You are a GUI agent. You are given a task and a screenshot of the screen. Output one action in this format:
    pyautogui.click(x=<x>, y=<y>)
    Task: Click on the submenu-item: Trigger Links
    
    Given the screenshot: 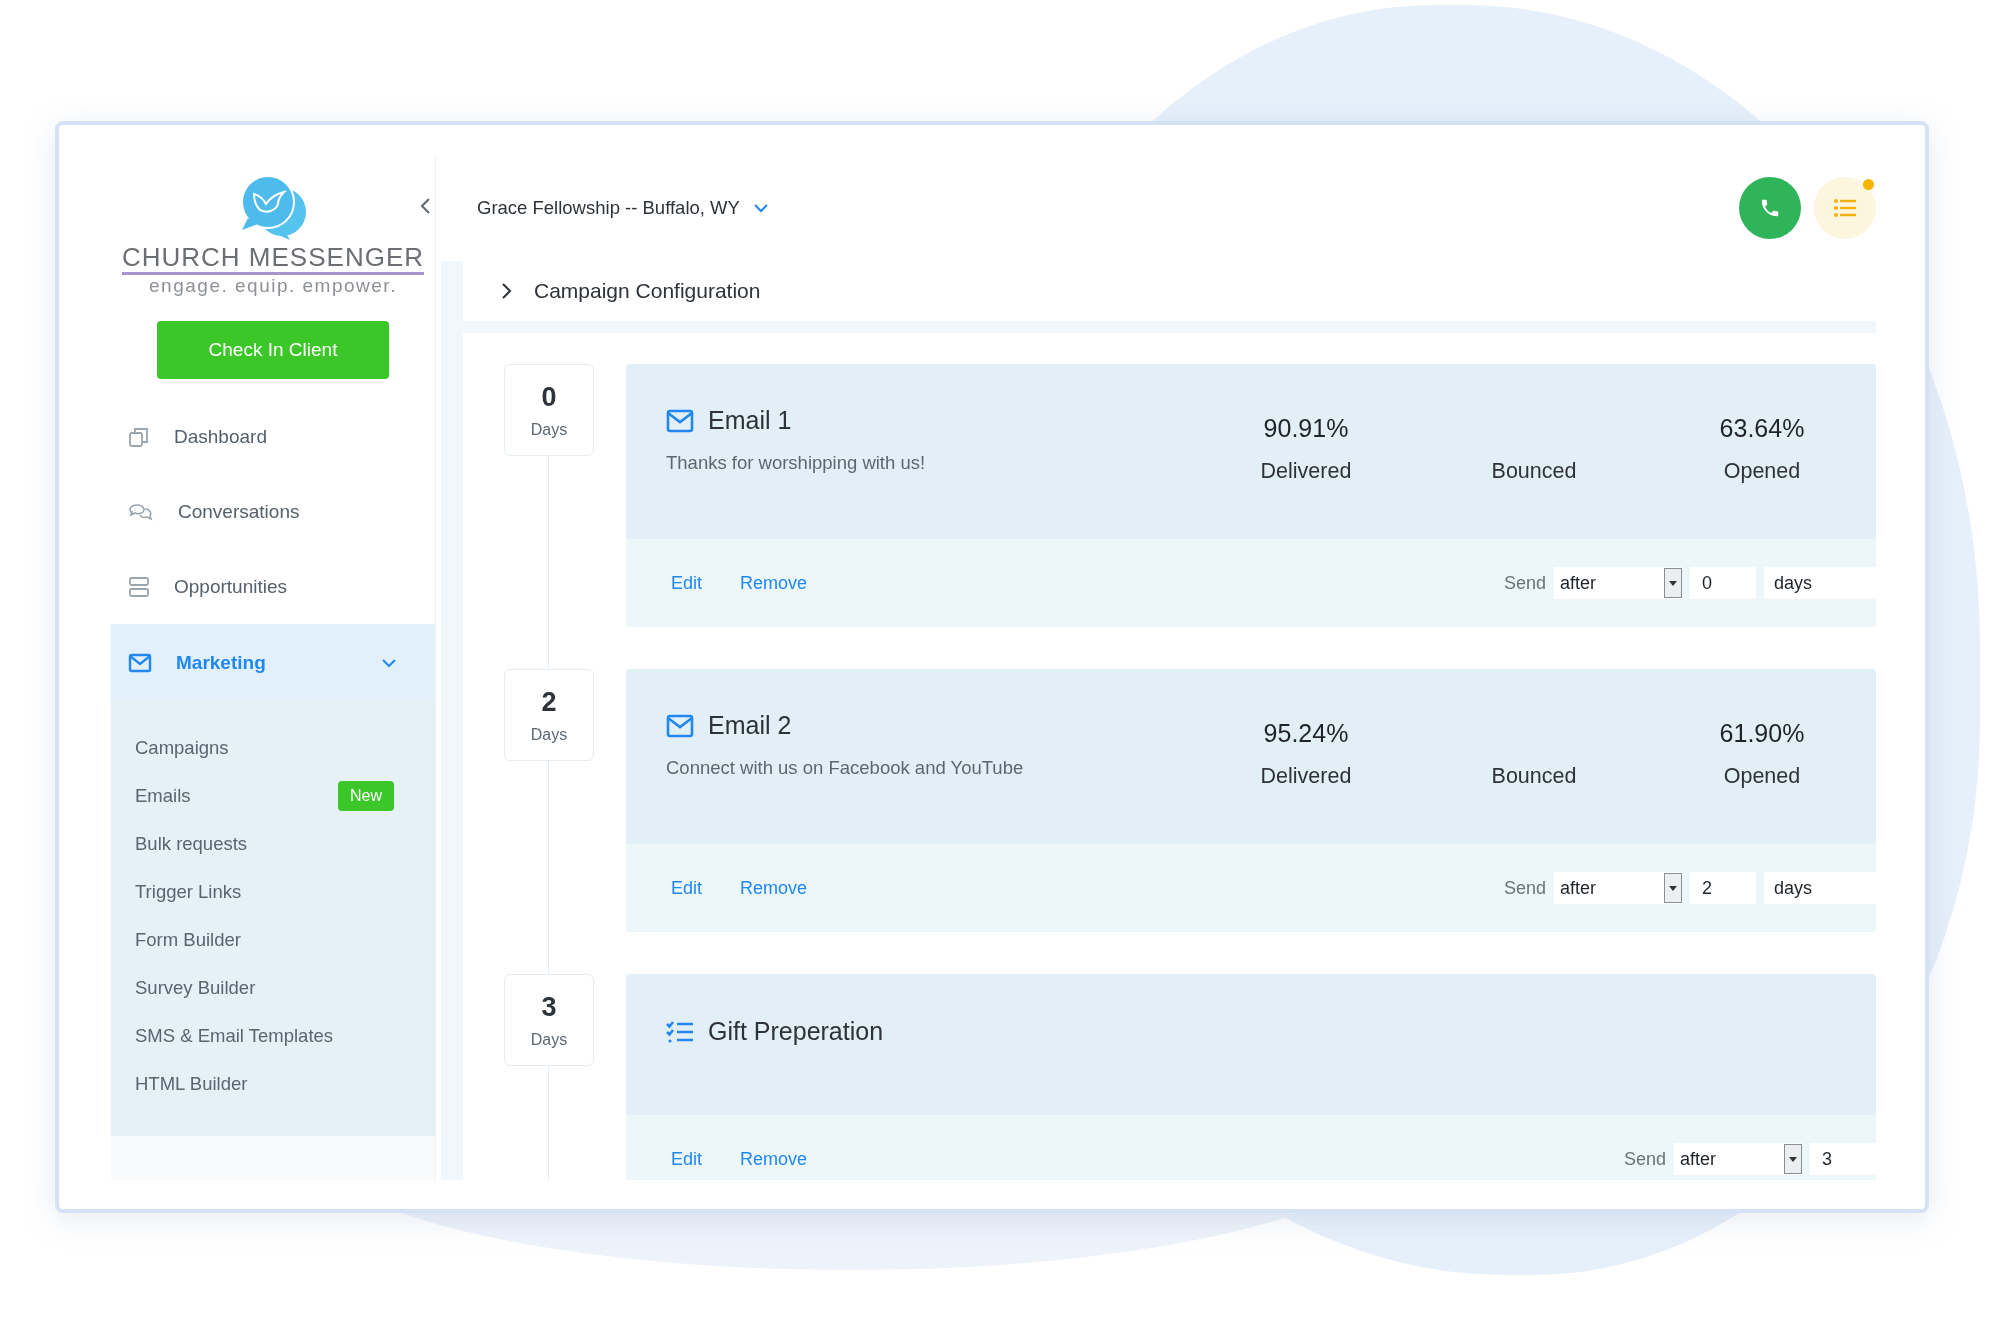 What is the action you would take?
    pyautogui.click(x=273, y=892)
    